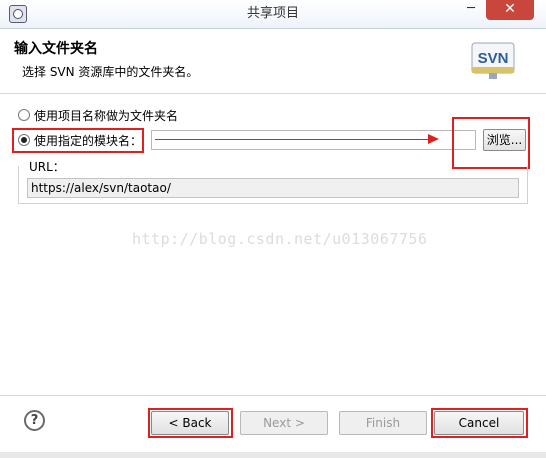 Image resolution: width=546 pixels, height=458 pixels. What do you see at coordinates (284, 423) in the screenshot?
I see `next-button: Next >` at bounding box center [284, 423].